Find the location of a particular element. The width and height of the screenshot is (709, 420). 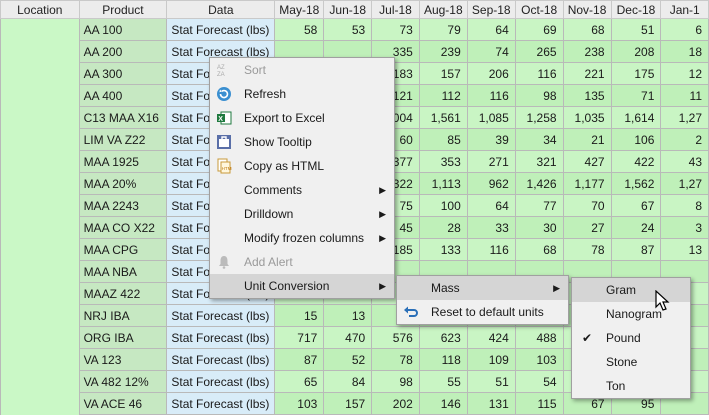

value-cell: 576 is located at coordinates (395, 337).